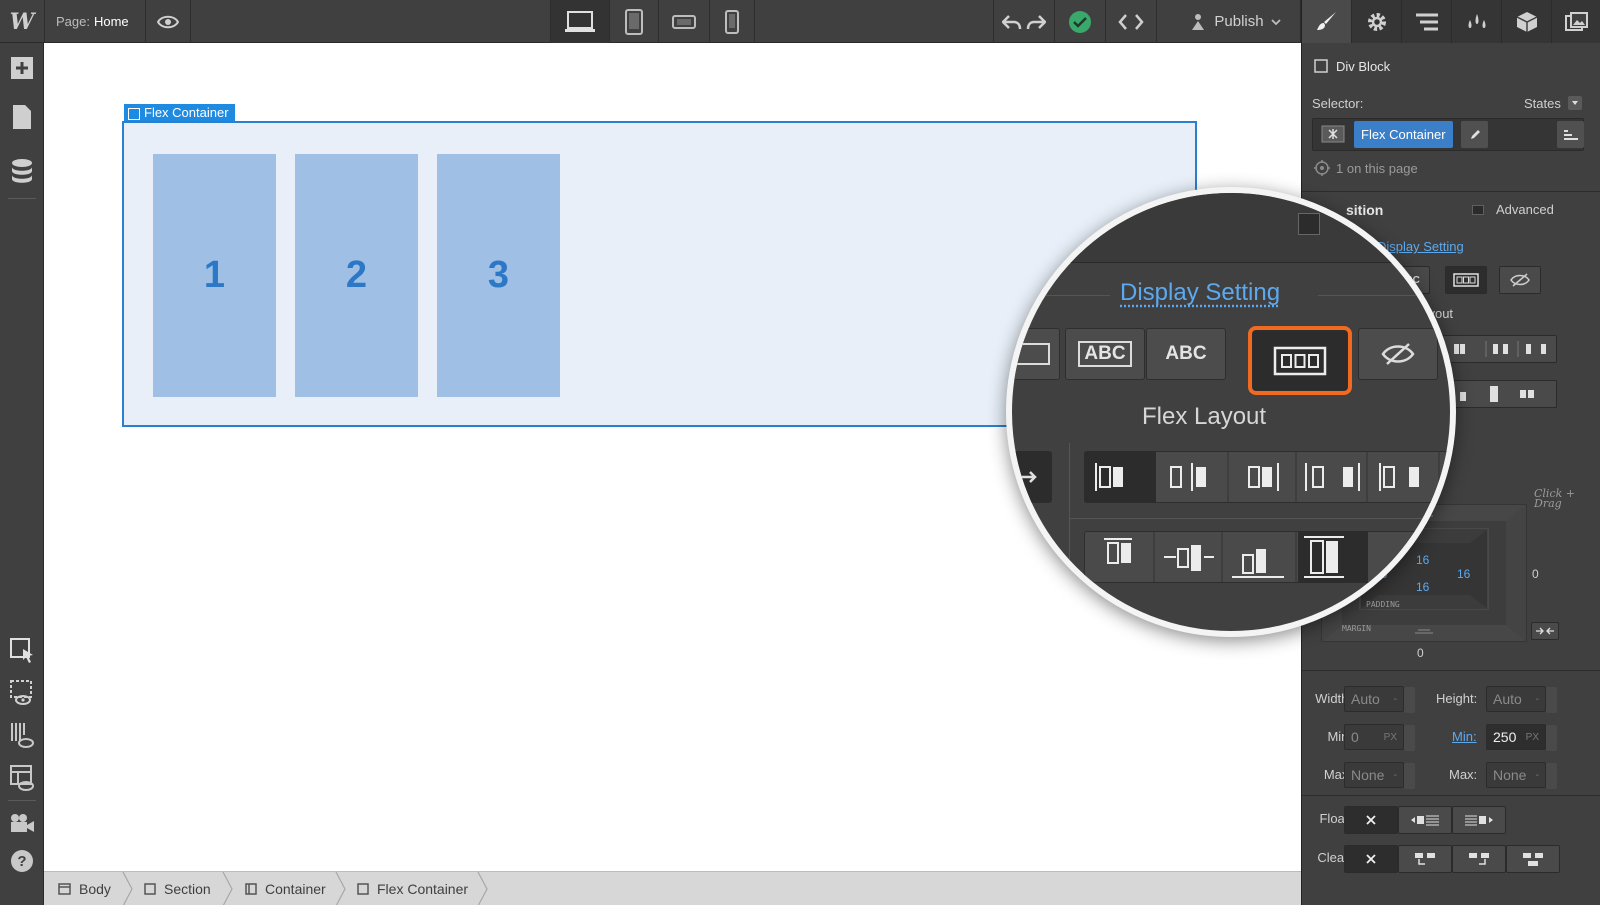 The height and width of the screenshot is (905, 1600). I want to click on align-buttons, so click(1499, 394).